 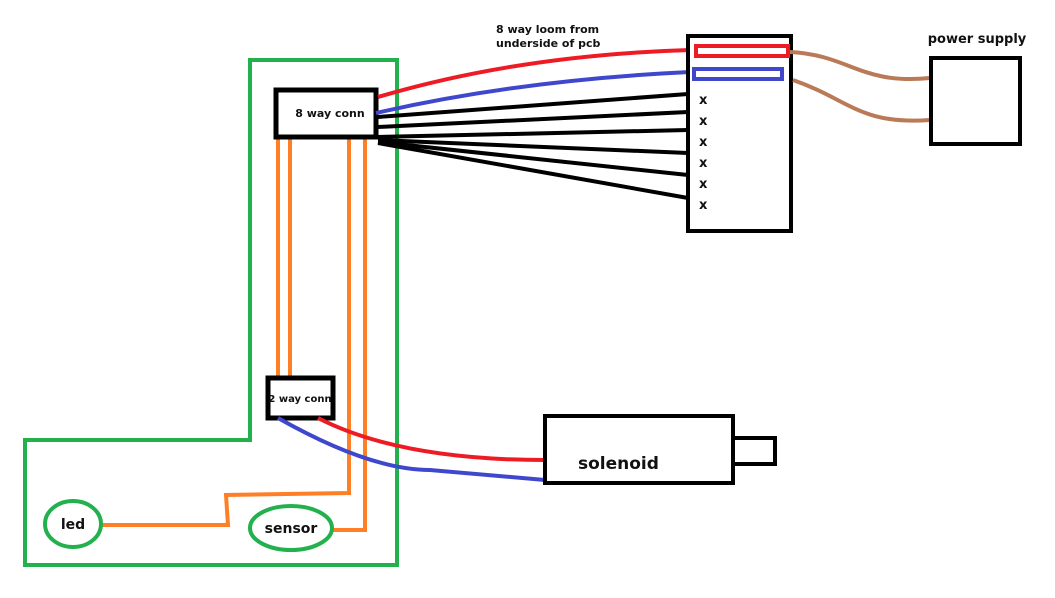 I want to click on led-label: led, so click(x=73, y=525).